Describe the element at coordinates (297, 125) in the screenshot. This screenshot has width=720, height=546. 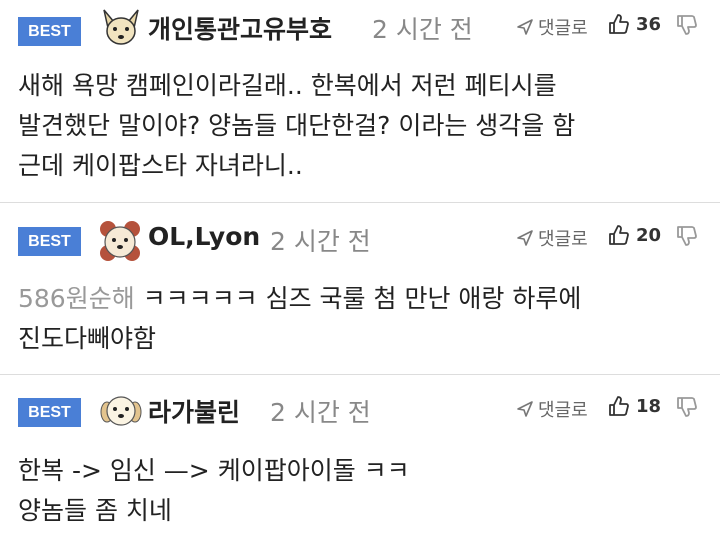
I see `comment-line: 발견했단 말이야? 양놈들 대단한걸? 이라는 생각을 함` at that location.